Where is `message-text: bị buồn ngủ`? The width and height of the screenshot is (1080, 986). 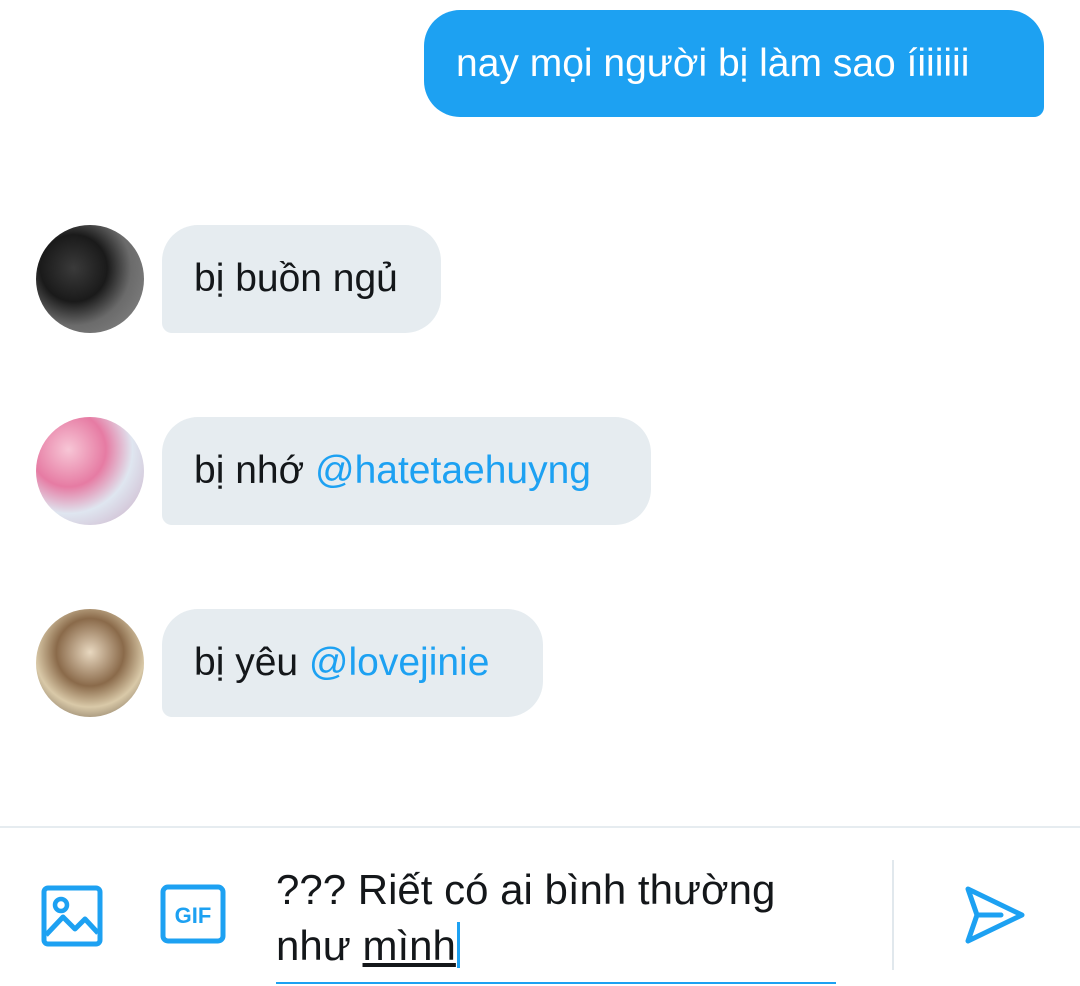 message-text: bị buồn ngủ is located at coordinates (296, 278).